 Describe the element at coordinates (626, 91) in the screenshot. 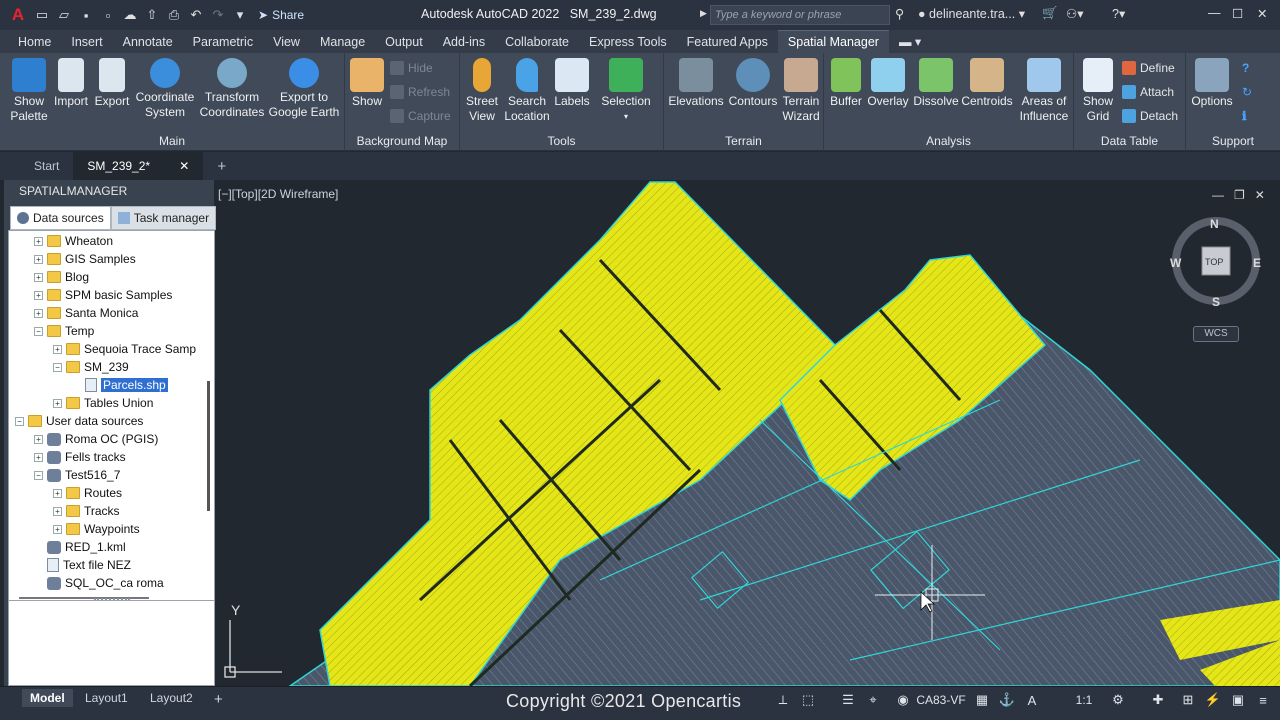

I see `selection-button: Selection ▾` at that location.